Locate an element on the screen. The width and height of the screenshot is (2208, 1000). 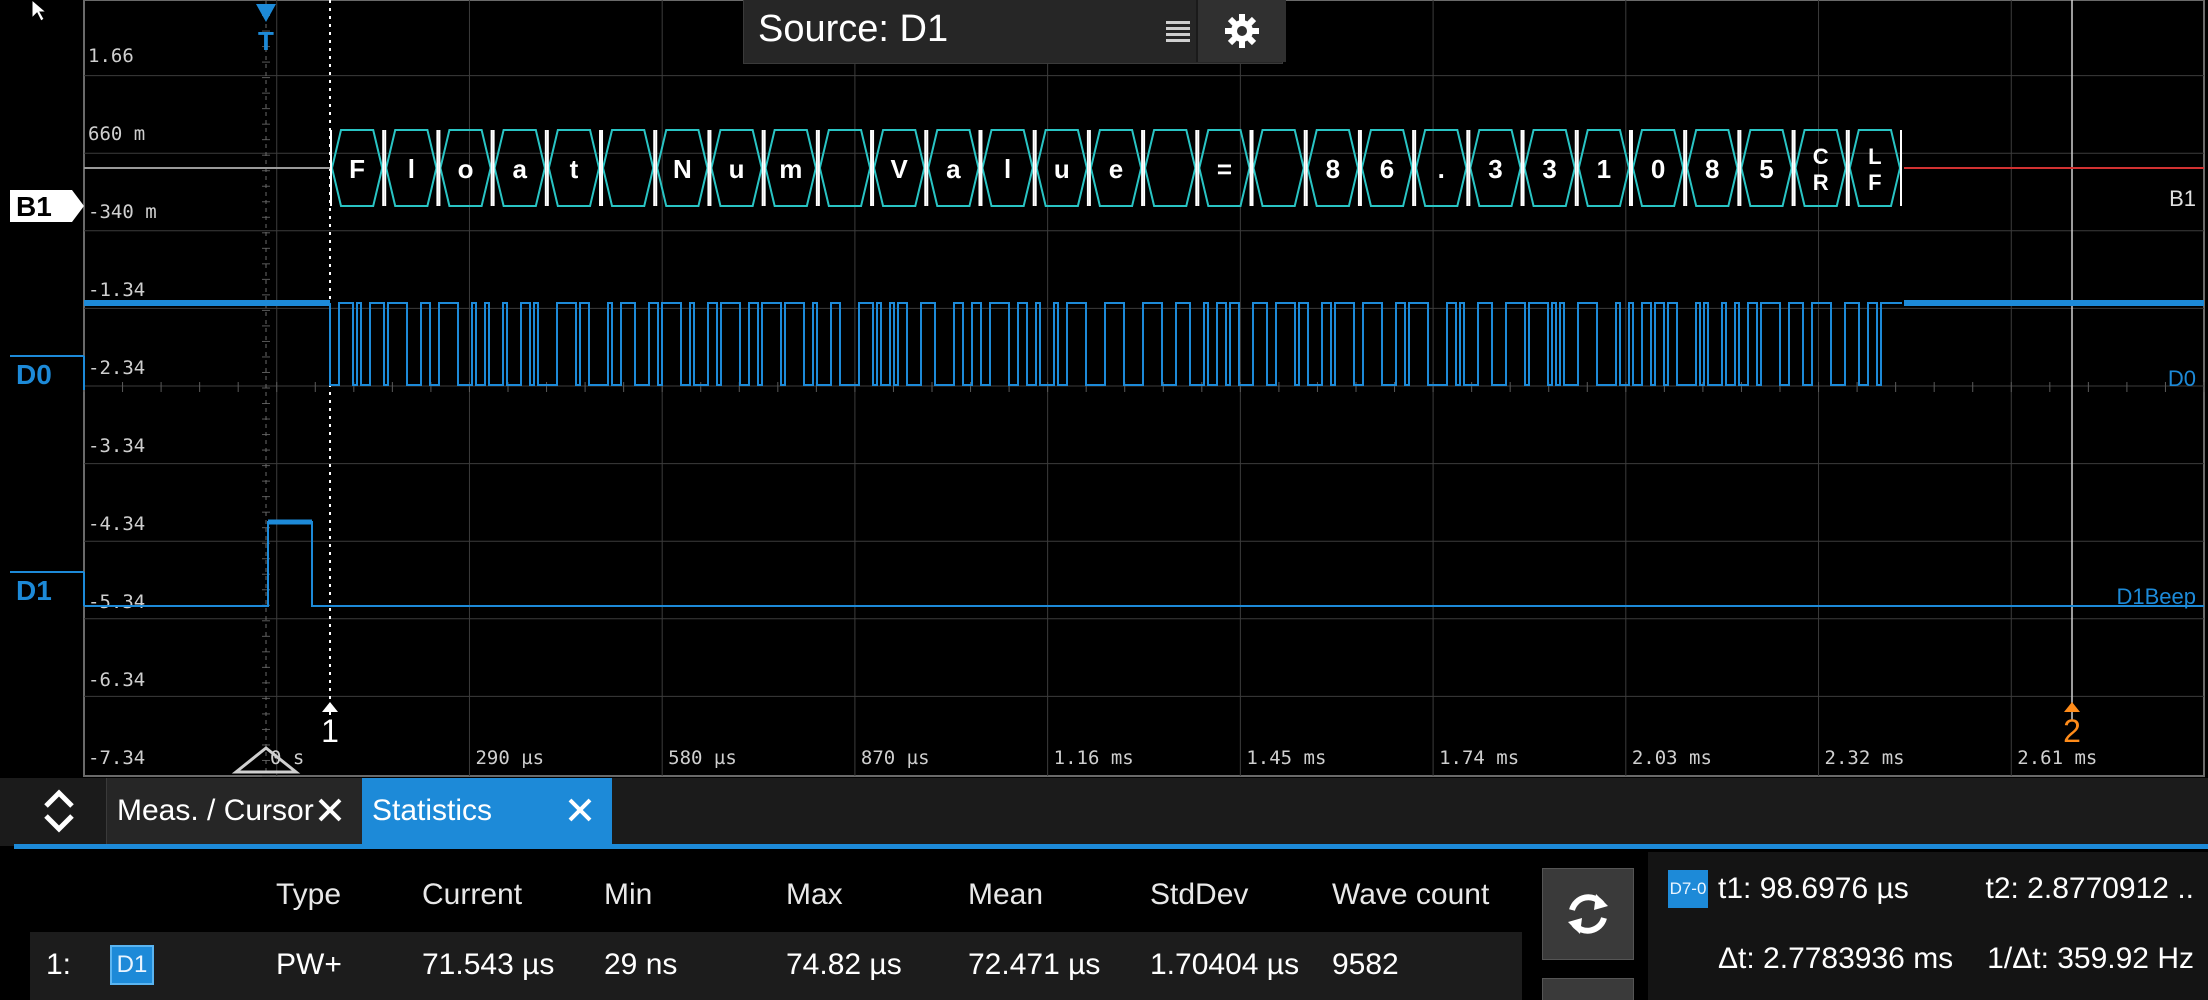
x-axis-label: 2.32 ms is located at coordinates (1865, 758).